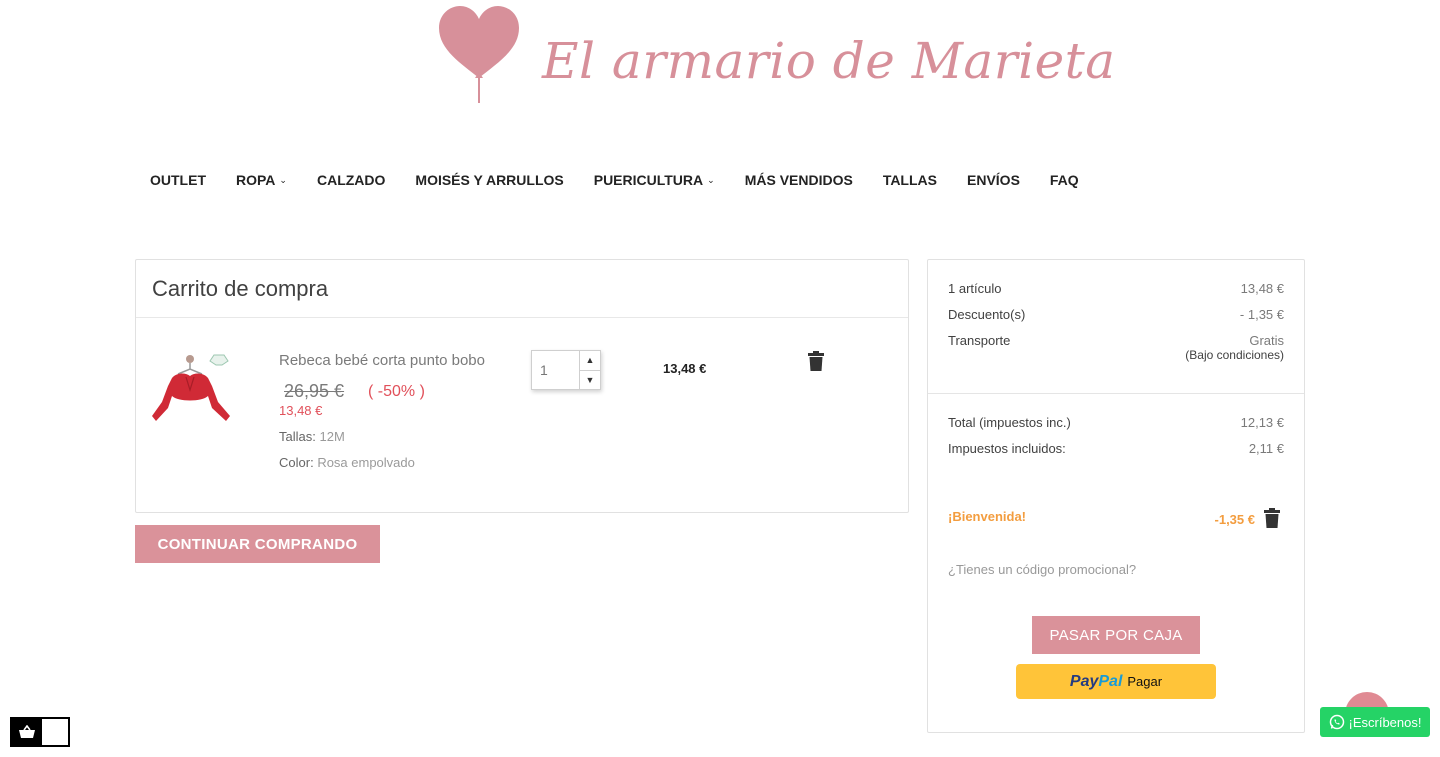 The width and height of the screenshot is (1440, 757). Describe the element at coordinates (1234, 519) in the screenshot. I see `voucher-value: -1,35 €` at that location.